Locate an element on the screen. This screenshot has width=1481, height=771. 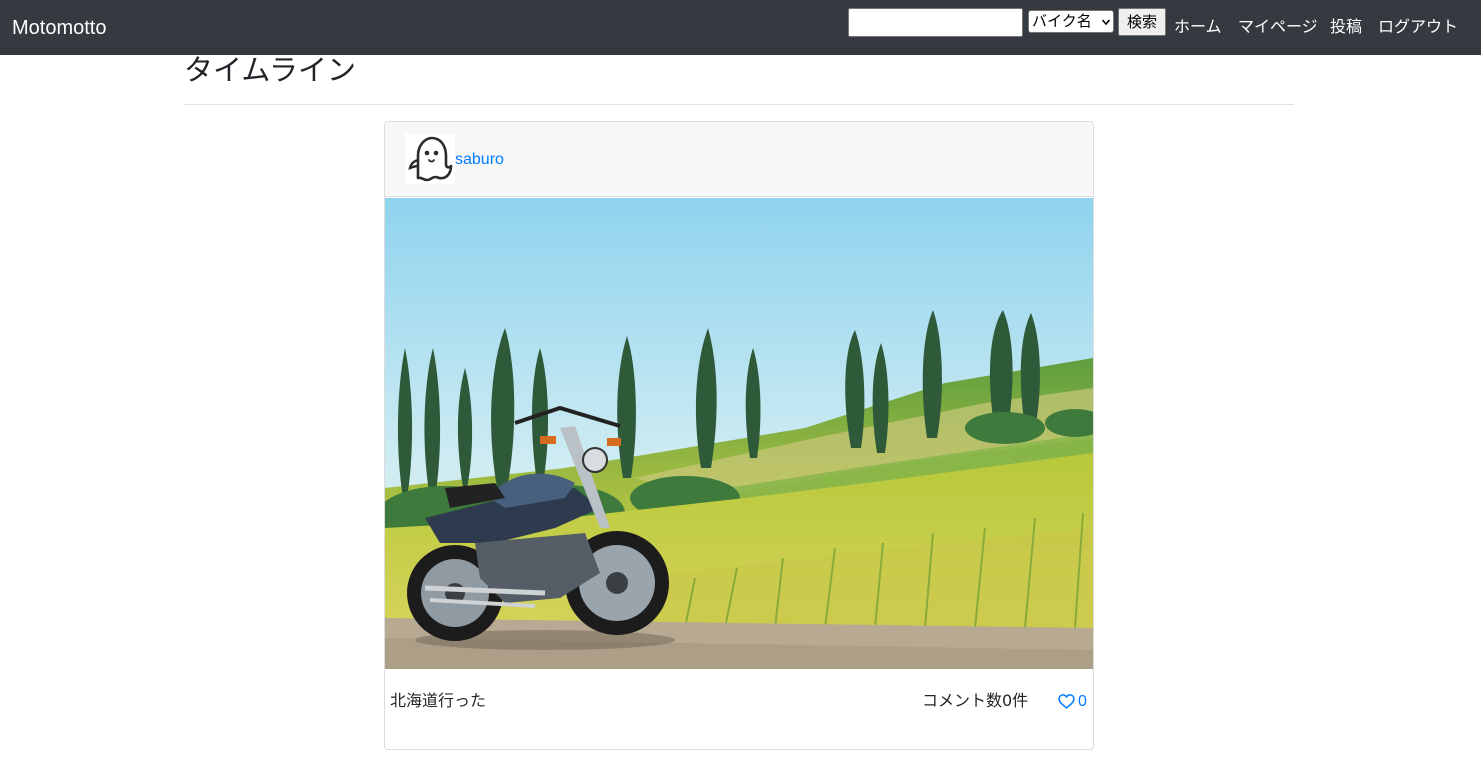
nav-link-mypage: マイページ is located at coordinates (1278, 27).